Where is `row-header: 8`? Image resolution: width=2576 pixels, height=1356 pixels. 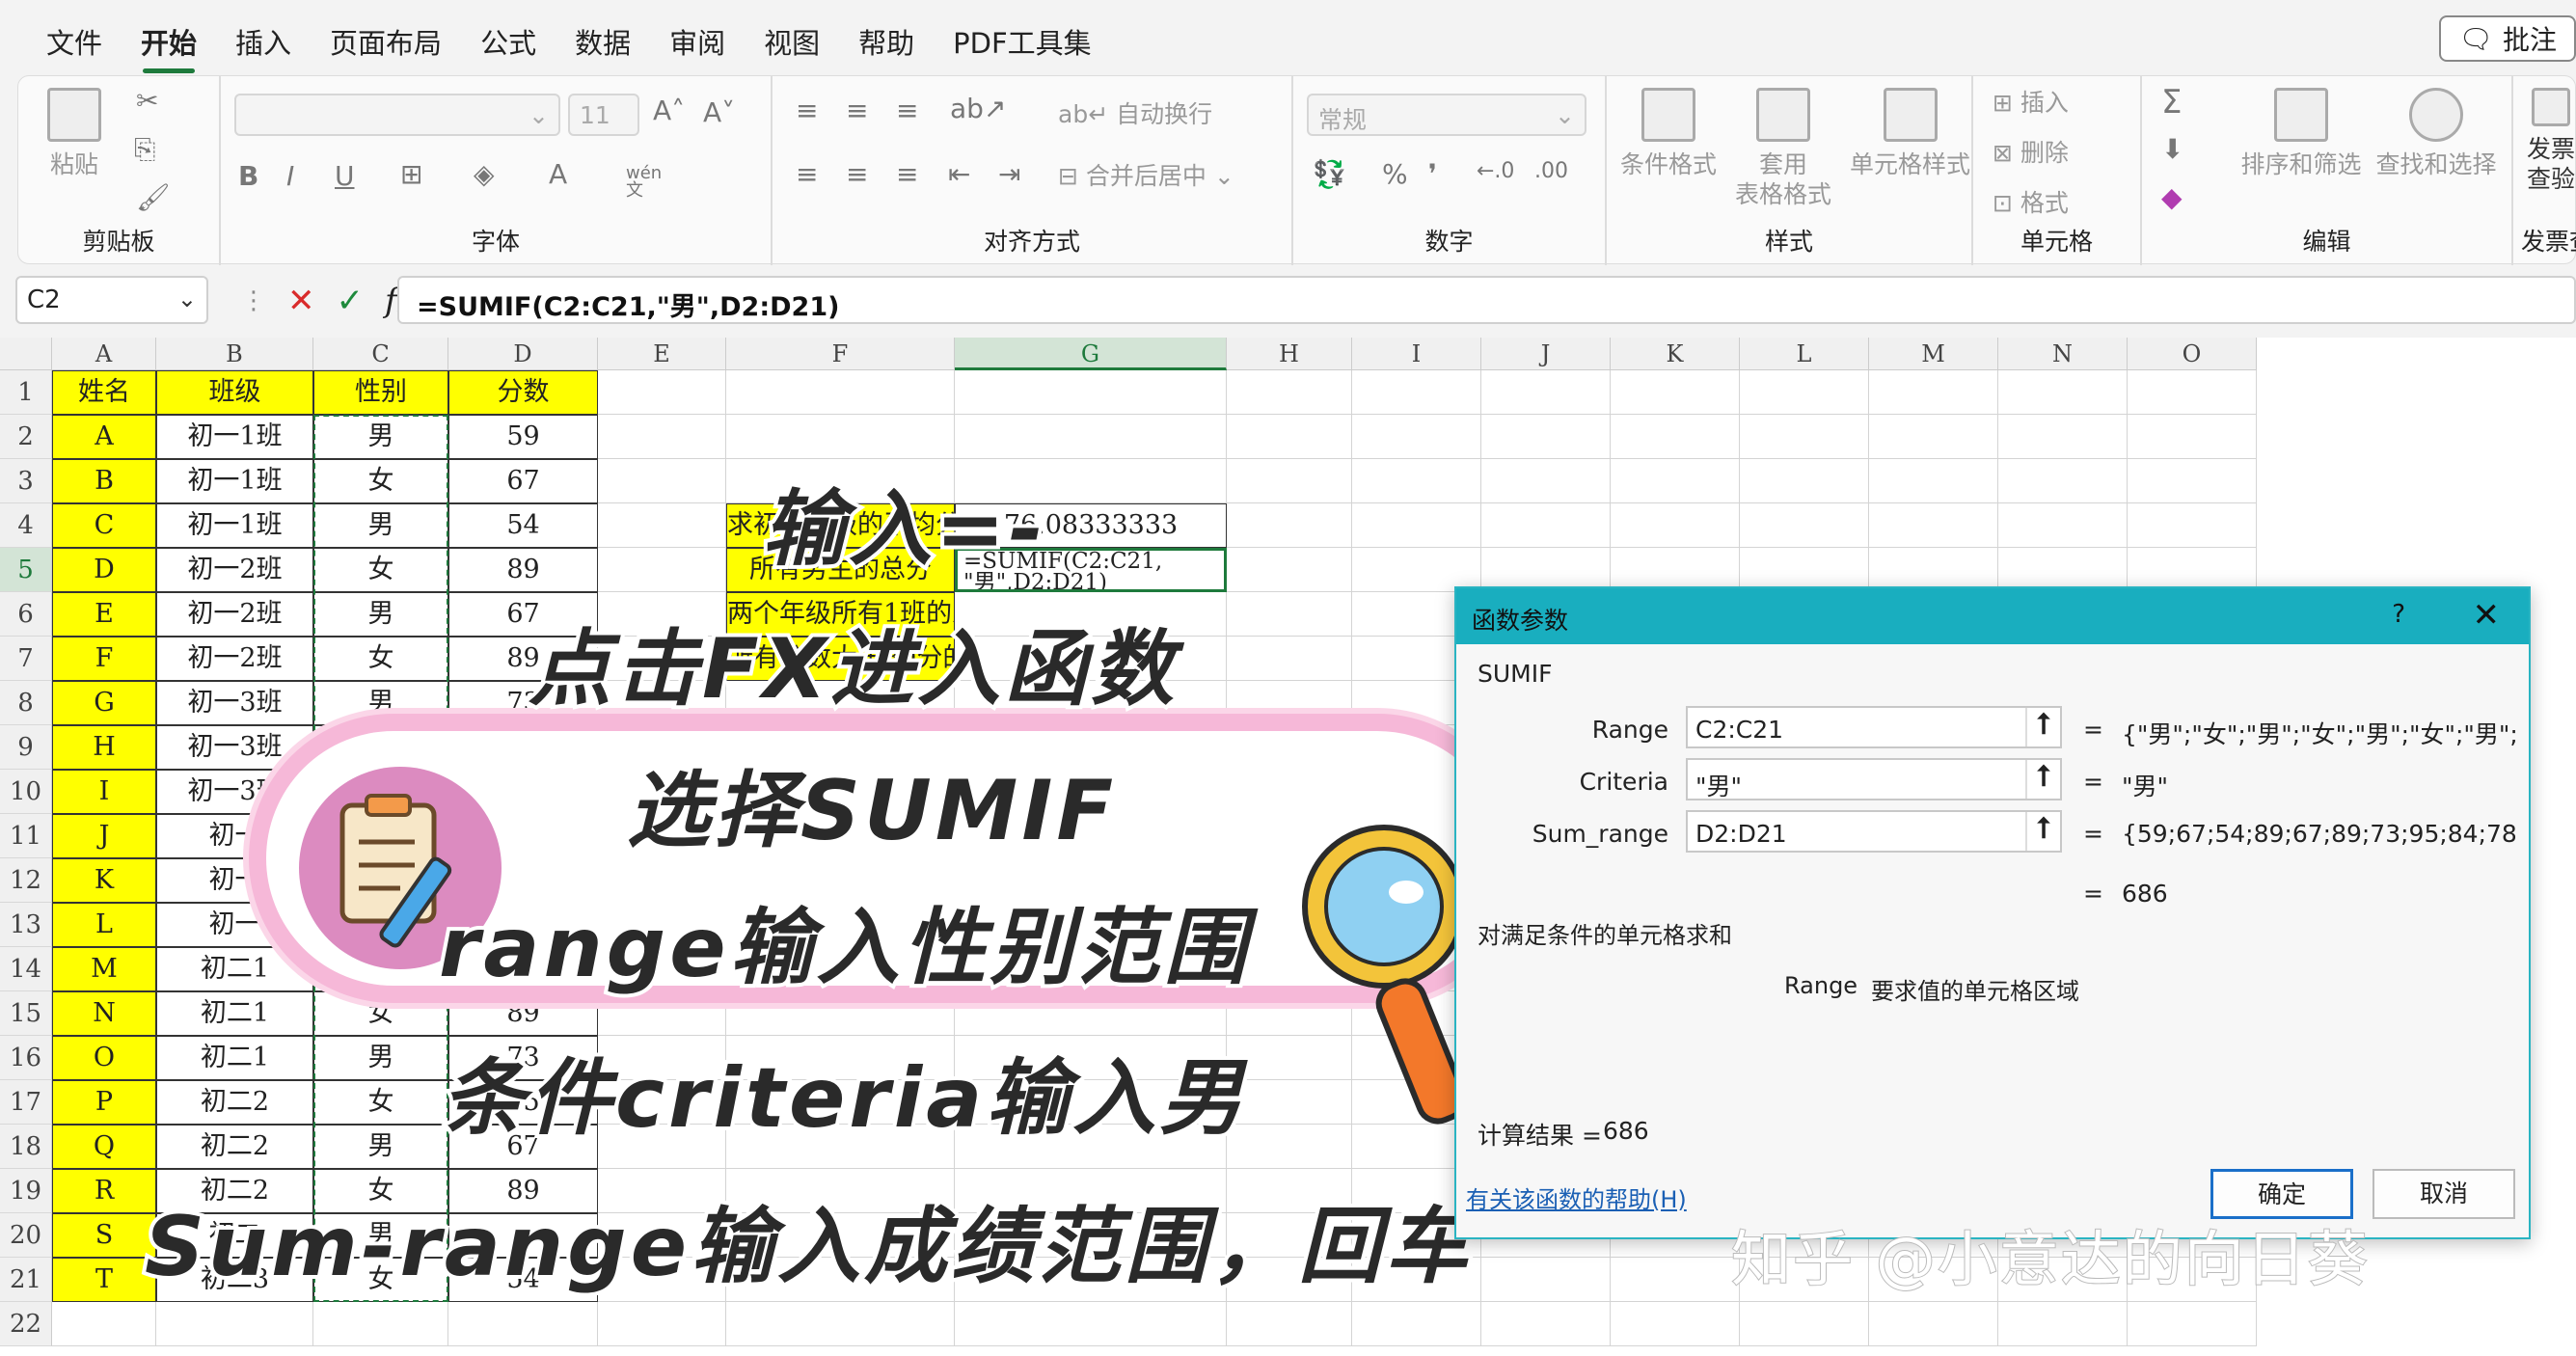
row-header: 8 is located at coordinates (26, 703).